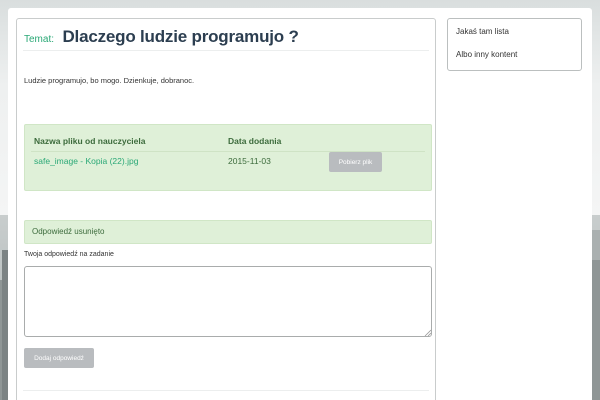 This screenshot has width=600, height=400. I want to click on resize-grip-icon, so click(427, 332).